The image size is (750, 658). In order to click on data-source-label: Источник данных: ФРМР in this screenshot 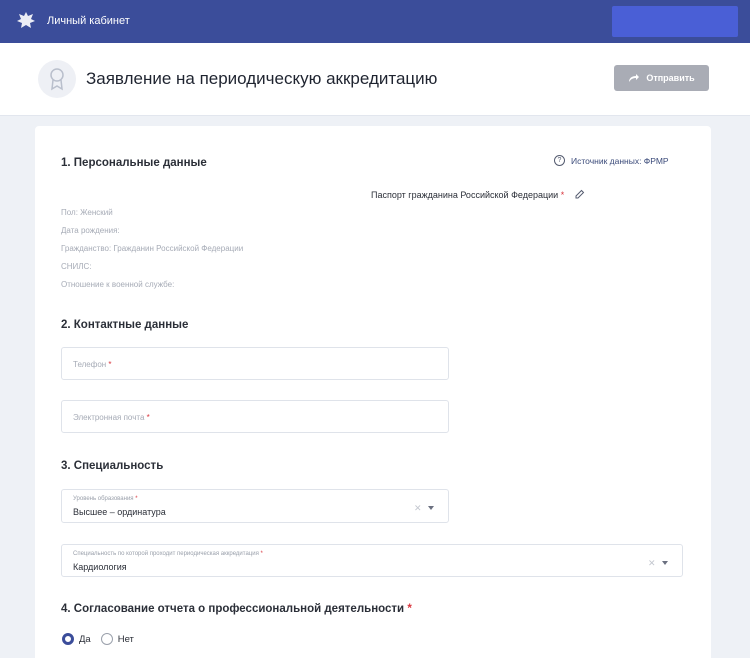, I will do `click(620, 160)`.